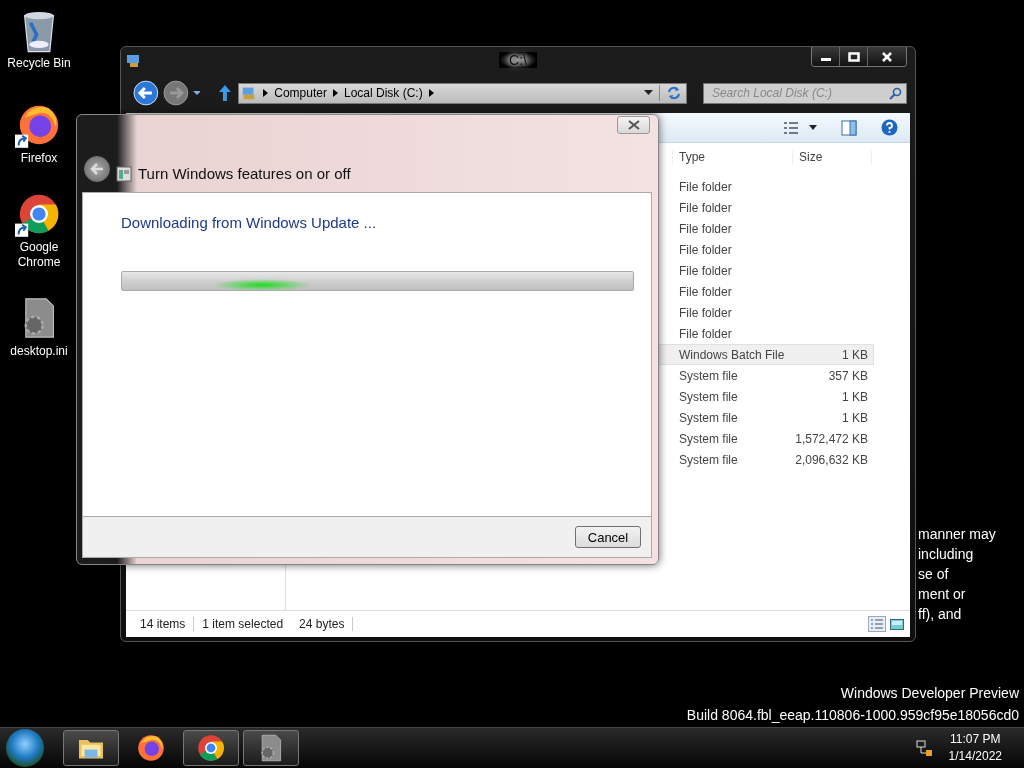 Image resolution: width=1024 pixels, height=768 pixels. Describe the element at coordinates (39, 63) in the screenshot. I see `icon-label: Recycle Bin` at that location.